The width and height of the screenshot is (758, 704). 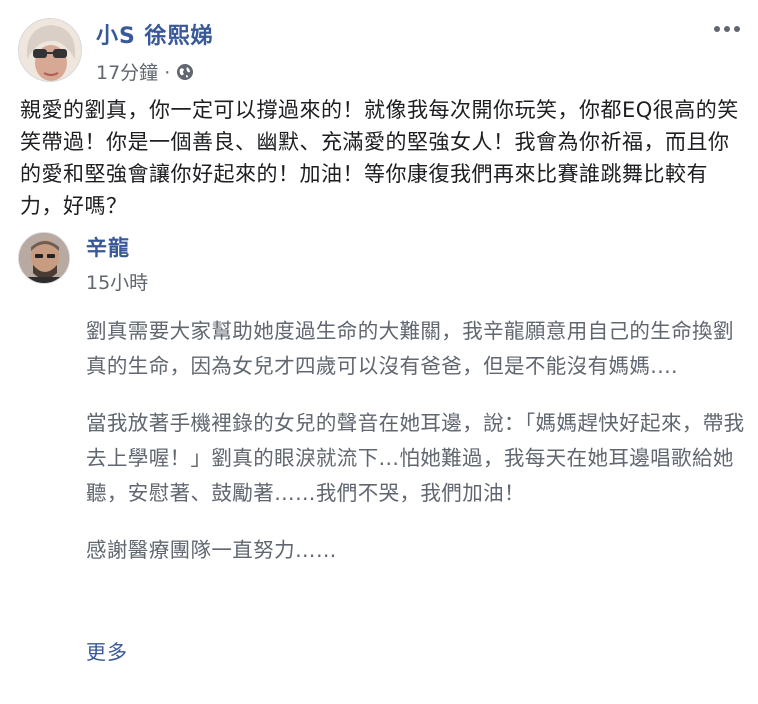 I want to click on post-meta: 17分鐘 ·, so click(x=145, y=71).